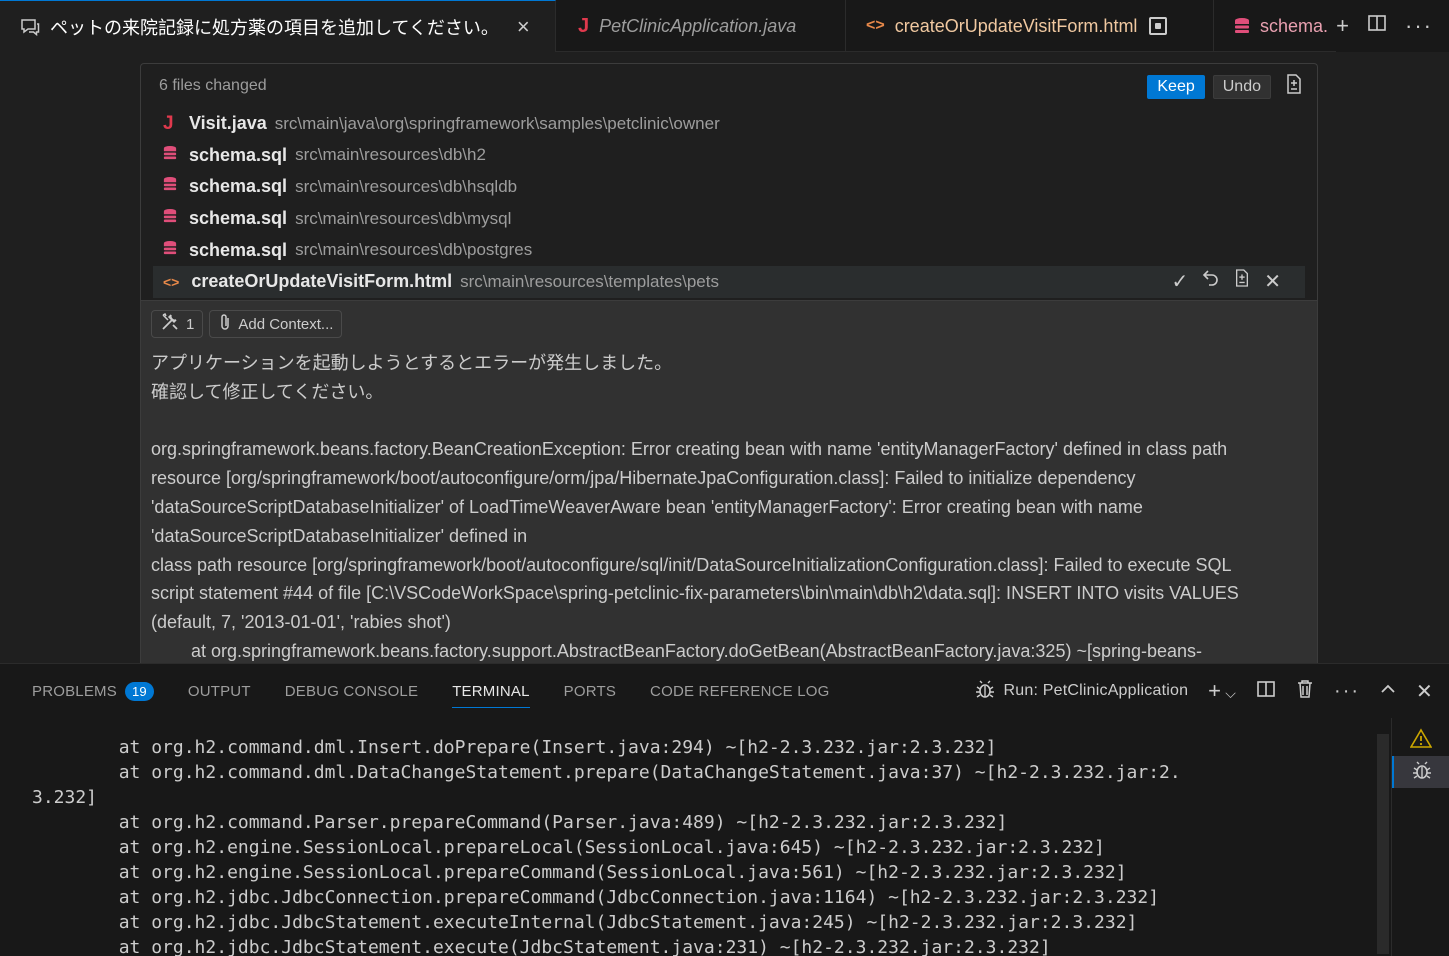 Image resolution: width=1449 pixels, height=956 pixels. What do you see at coordinates (1305, 691) in the screenshot?
I see `trash-icon` at bounding box center [1305, 691].